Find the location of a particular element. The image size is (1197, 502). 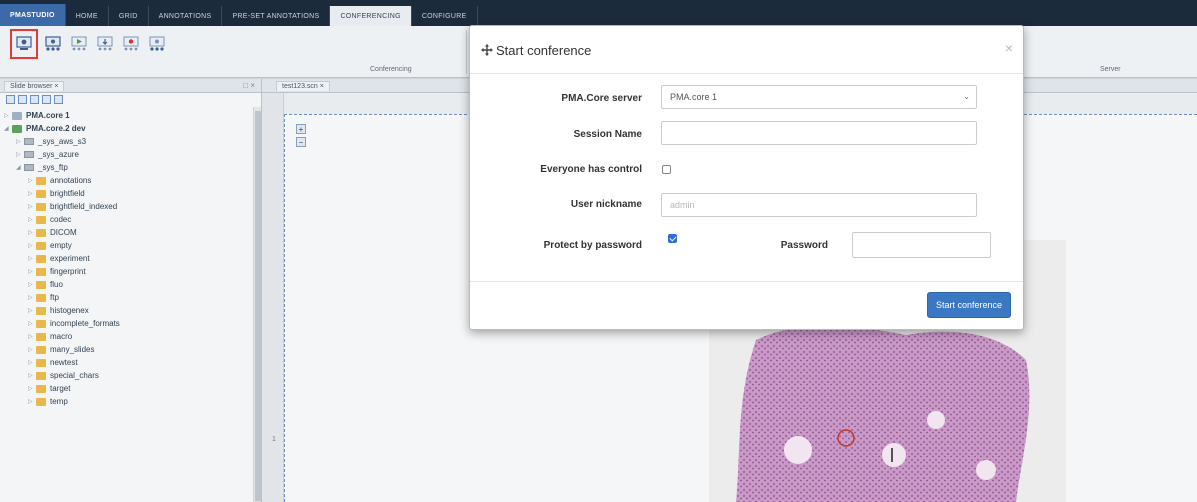

tree-item-label: brightfield is located at coordinates (67, 193).